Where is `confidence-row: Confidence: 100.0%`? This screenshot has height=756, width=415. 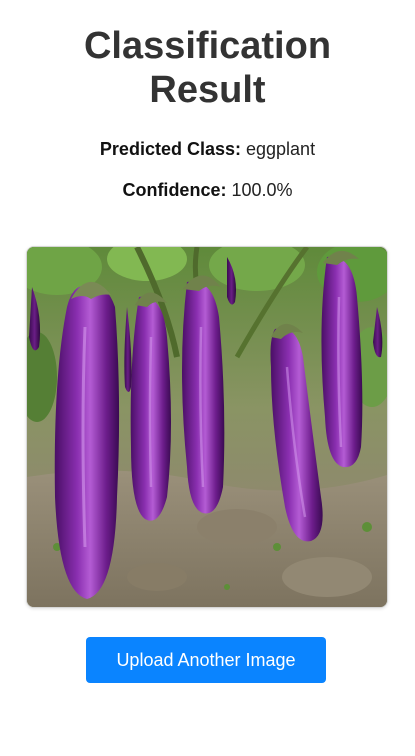 confidence-row: Confidence: 100.0% is located at coordinates (207, 190).